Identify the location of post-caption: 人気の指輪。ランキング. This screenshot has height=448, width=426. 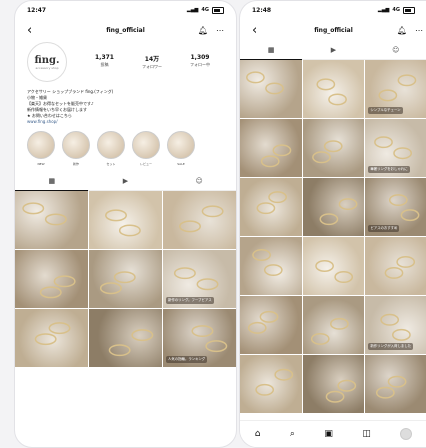
(187, 359).